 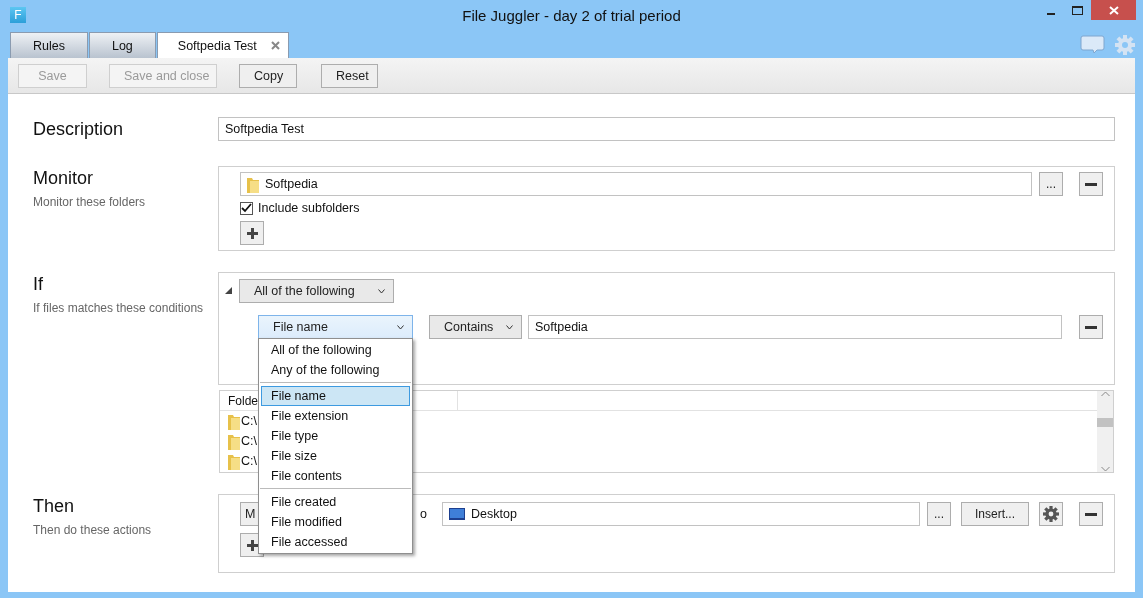 What do you see at coordinates (335, 456) in the screenshot?
I see `menu-item: File size` at bounding box center [335, 456].